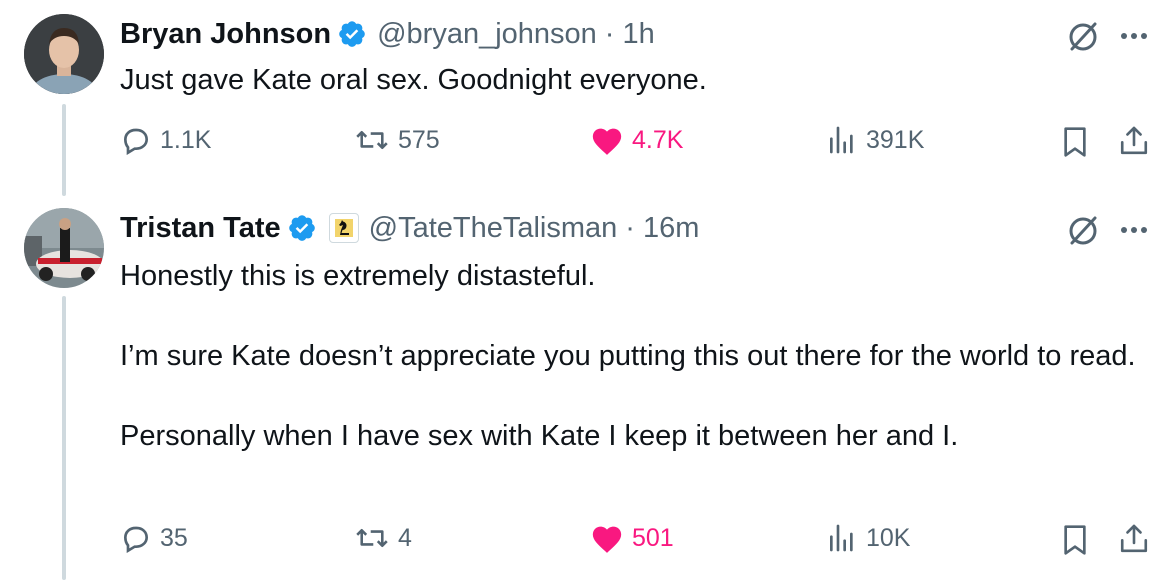  What do you see at coordinates (174, 537) in the screenshot?
I see `reply-count: 35` at bounding box center [174, 537].